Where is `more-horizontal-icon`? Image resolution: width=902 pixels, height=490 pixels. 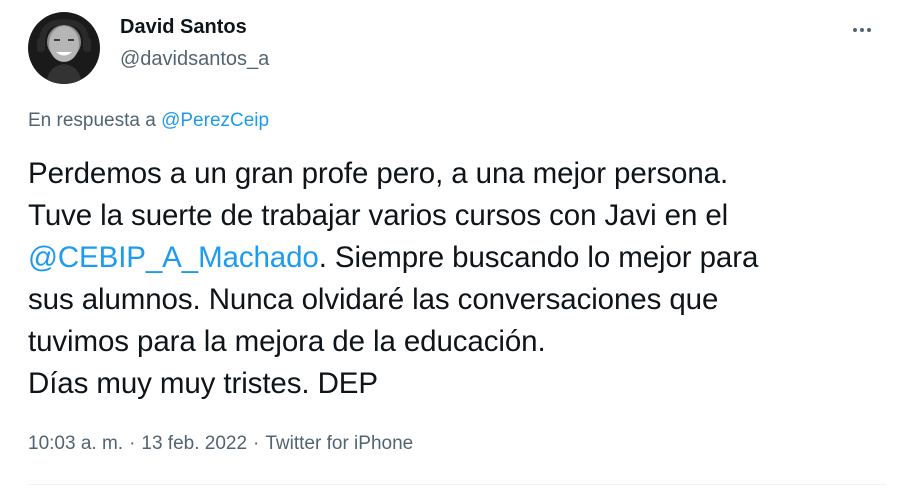 more-horizontal-icon is located at coordinates (862, 30).